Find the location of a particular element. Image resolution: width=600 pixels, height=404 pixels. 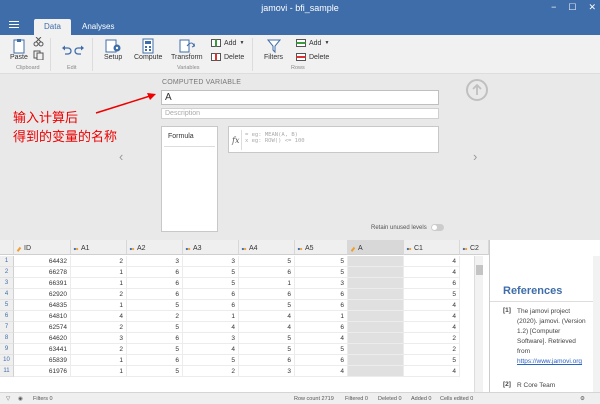

column-header-a5: A5 is located at coordinates (321, 247).